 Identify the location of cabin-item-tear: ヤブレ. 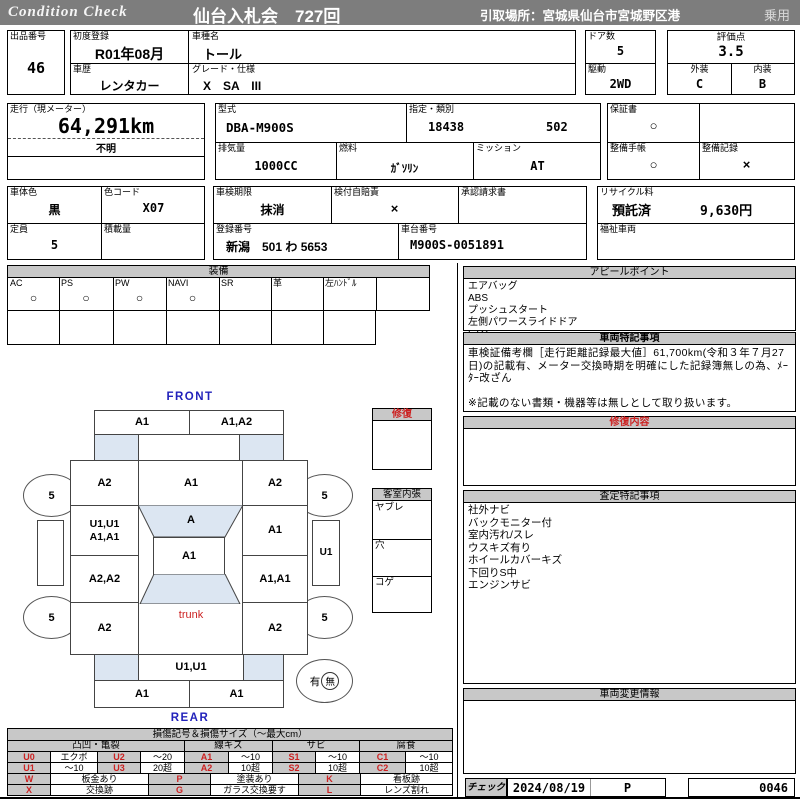
(389, 507).